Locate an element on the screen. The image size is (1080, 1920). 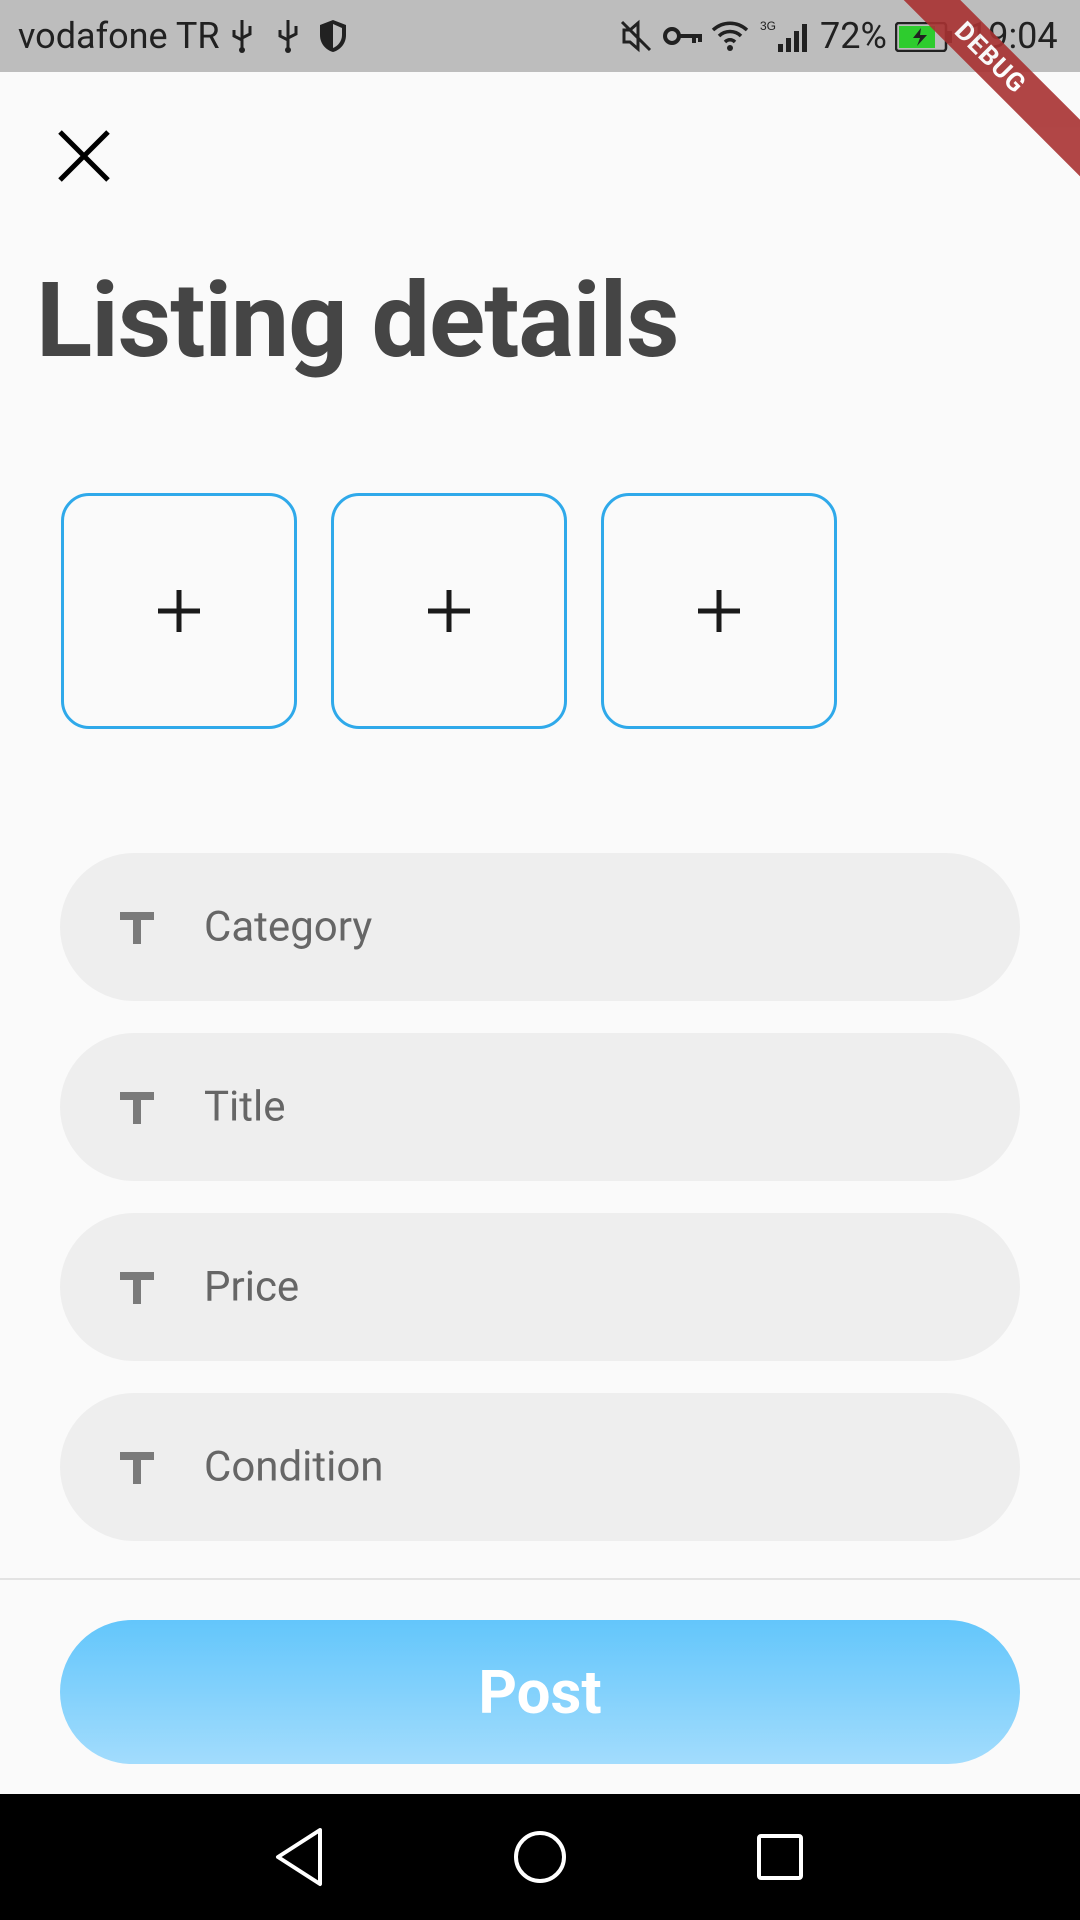
home-icon is located at coordinates (540, 1857).